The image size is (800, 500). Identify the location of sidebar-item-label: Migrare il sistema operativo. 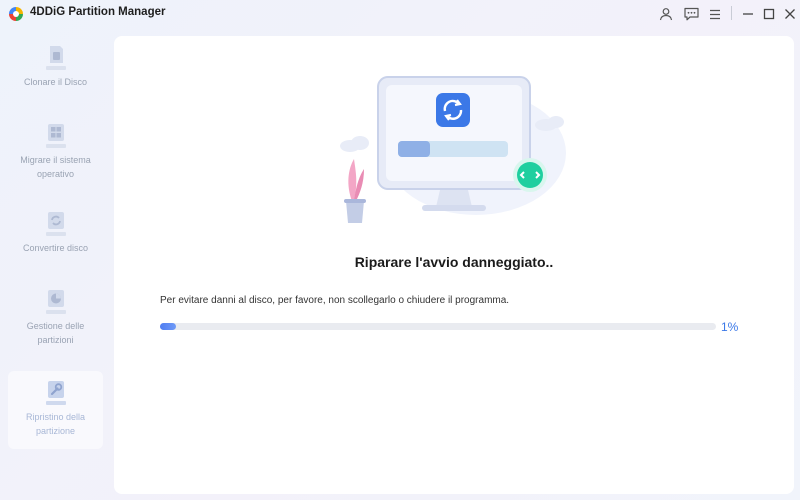
(55, 167).